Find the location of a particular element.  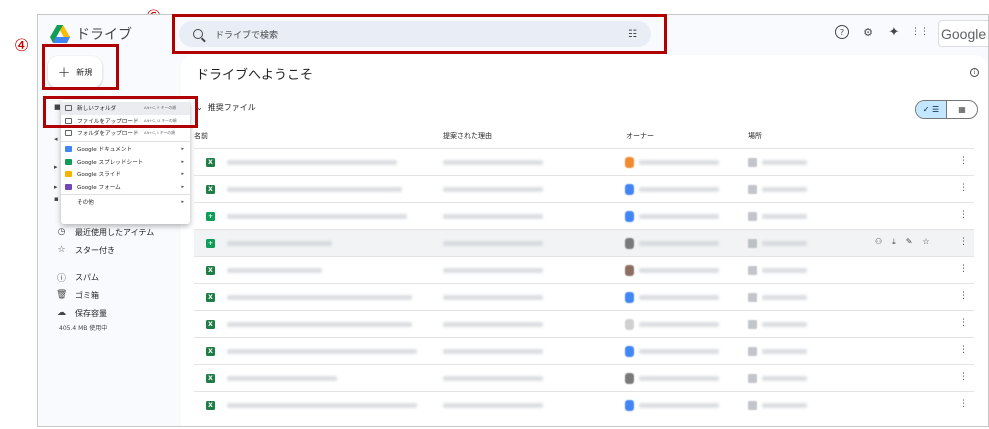

menu-item: フォルダをアップロード Alt+C, I キーの順 is located at coordinates (125, 133).